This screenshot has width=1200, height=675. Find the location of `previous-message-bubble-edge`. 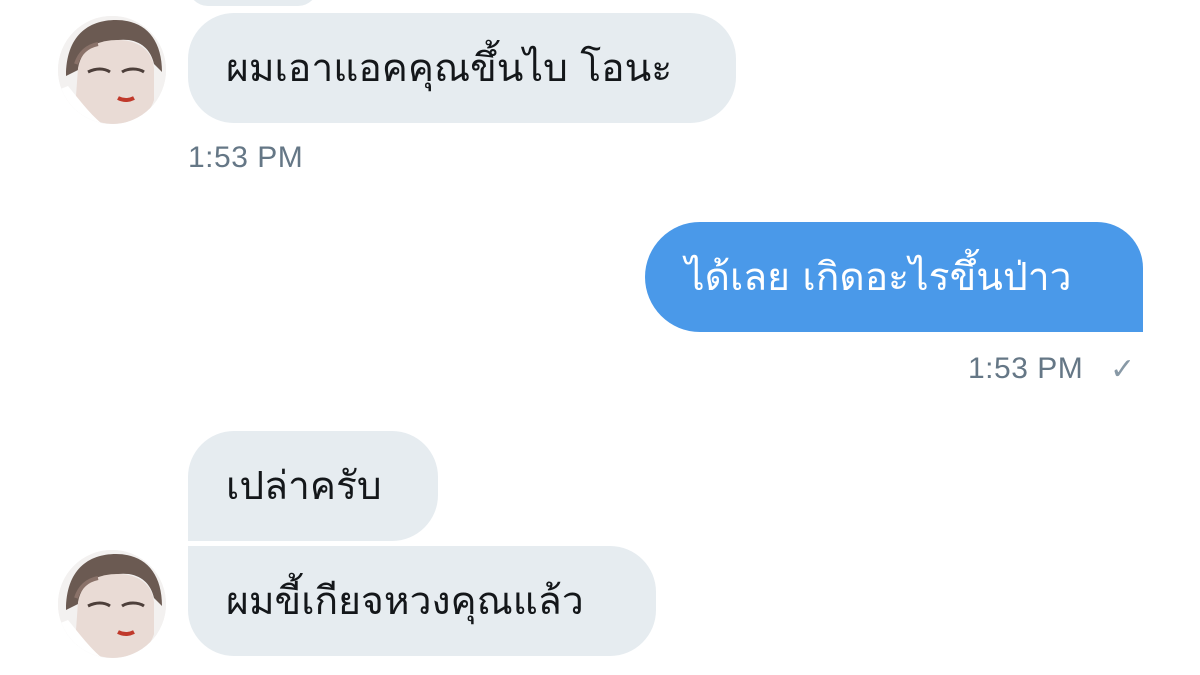

previous-message-bubble-edge is located at coordinates (253, 3).